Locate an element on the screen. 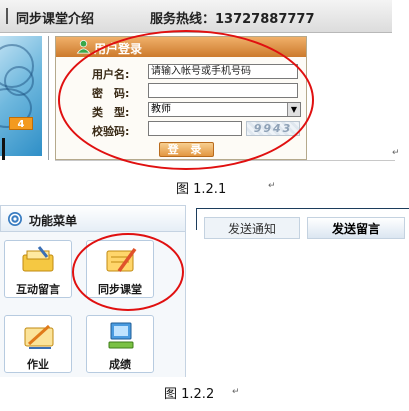 The height and width of the screenshot is (411, 409). bottom-divider is located at coordinates (225, 160).